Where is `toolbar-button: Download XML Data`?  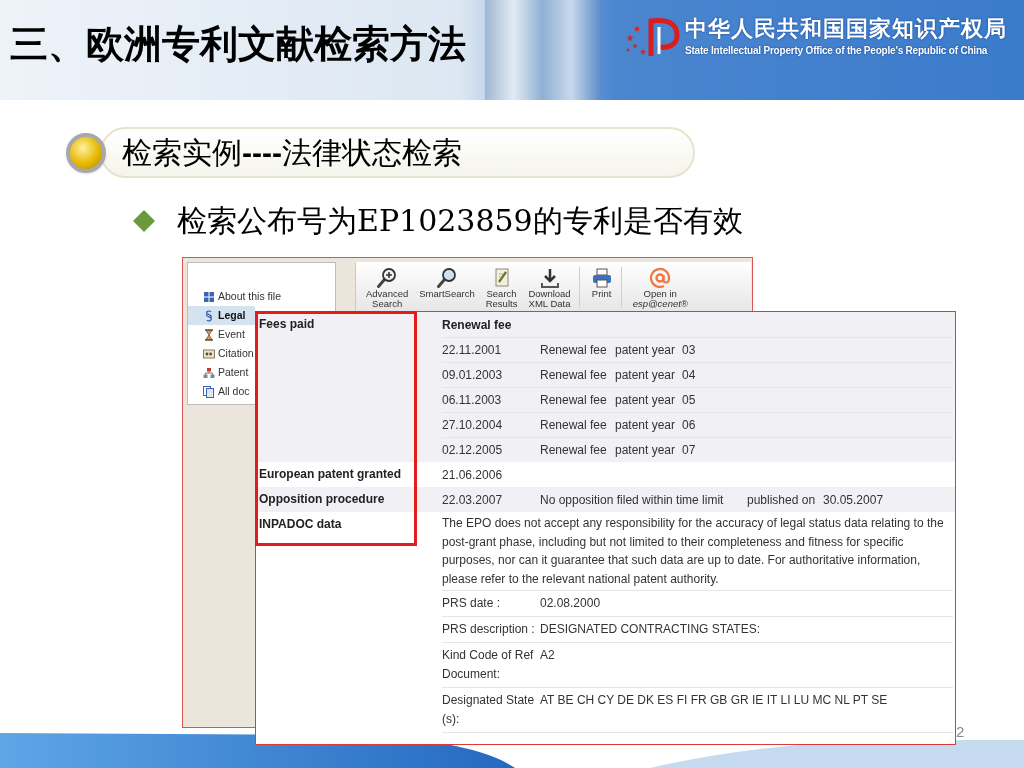 toolbar-button: Download XML Data is located at coordinates (549, 288).